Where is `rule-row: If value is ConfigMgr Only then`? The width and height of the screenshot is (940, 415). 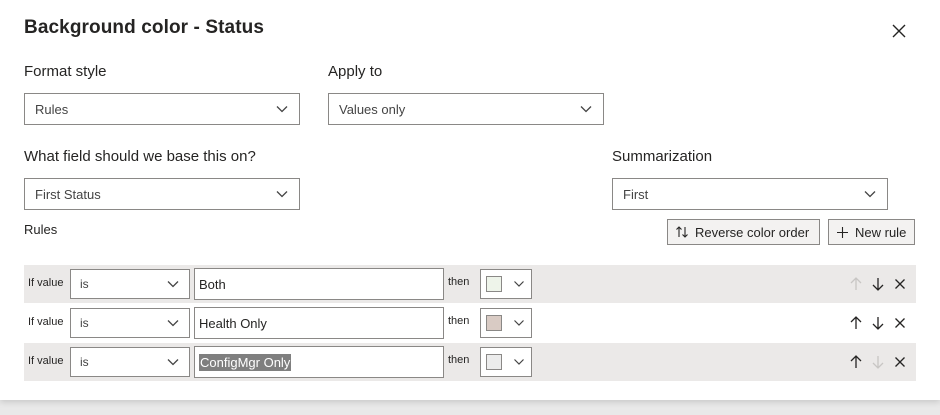
rule-row: If value is ConfigMgr Only then is located at coordinates (470, 362).